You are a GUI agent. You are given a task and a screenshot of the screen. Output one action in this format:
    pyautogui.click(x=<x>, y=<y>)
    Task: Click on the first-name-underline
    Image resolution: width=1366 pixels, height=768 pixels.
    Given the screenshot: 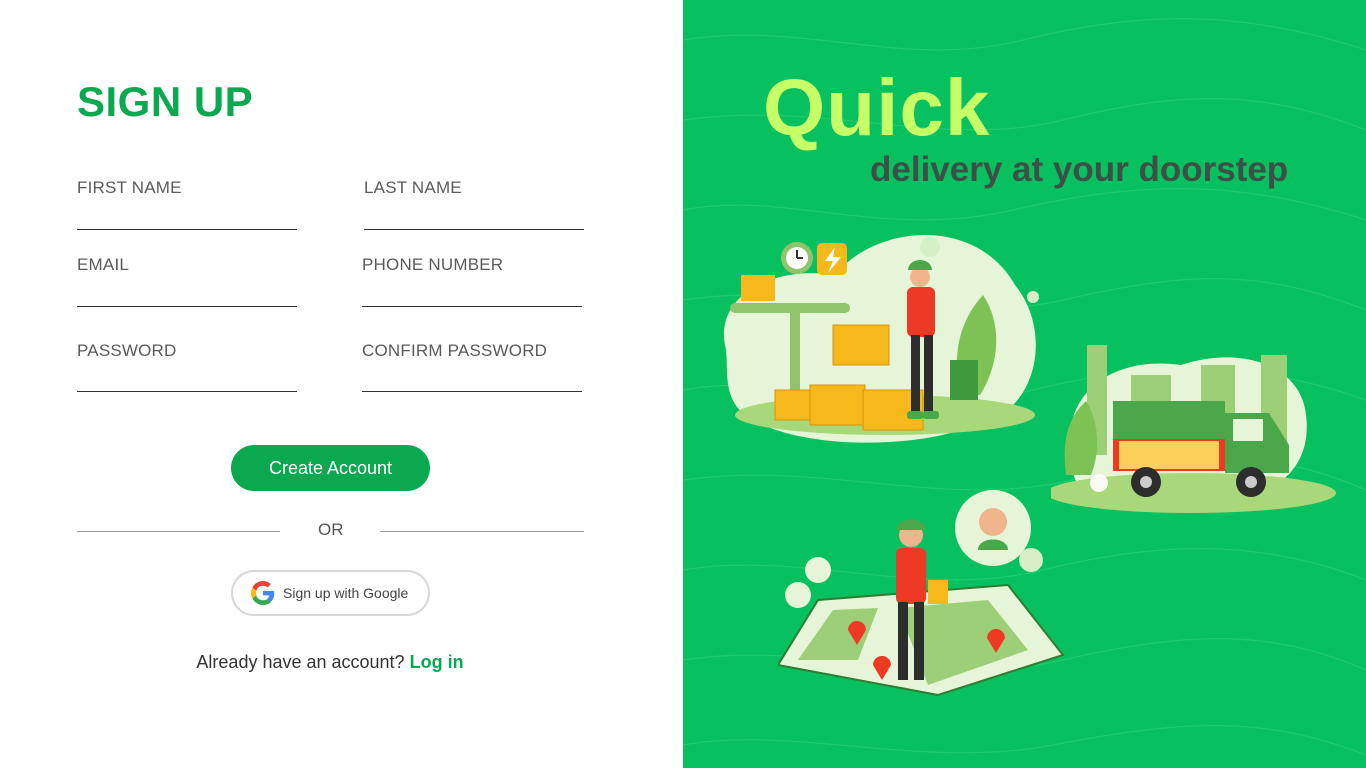 What is the action you would take?
    pyautogui.click(x=187, y=229)
    